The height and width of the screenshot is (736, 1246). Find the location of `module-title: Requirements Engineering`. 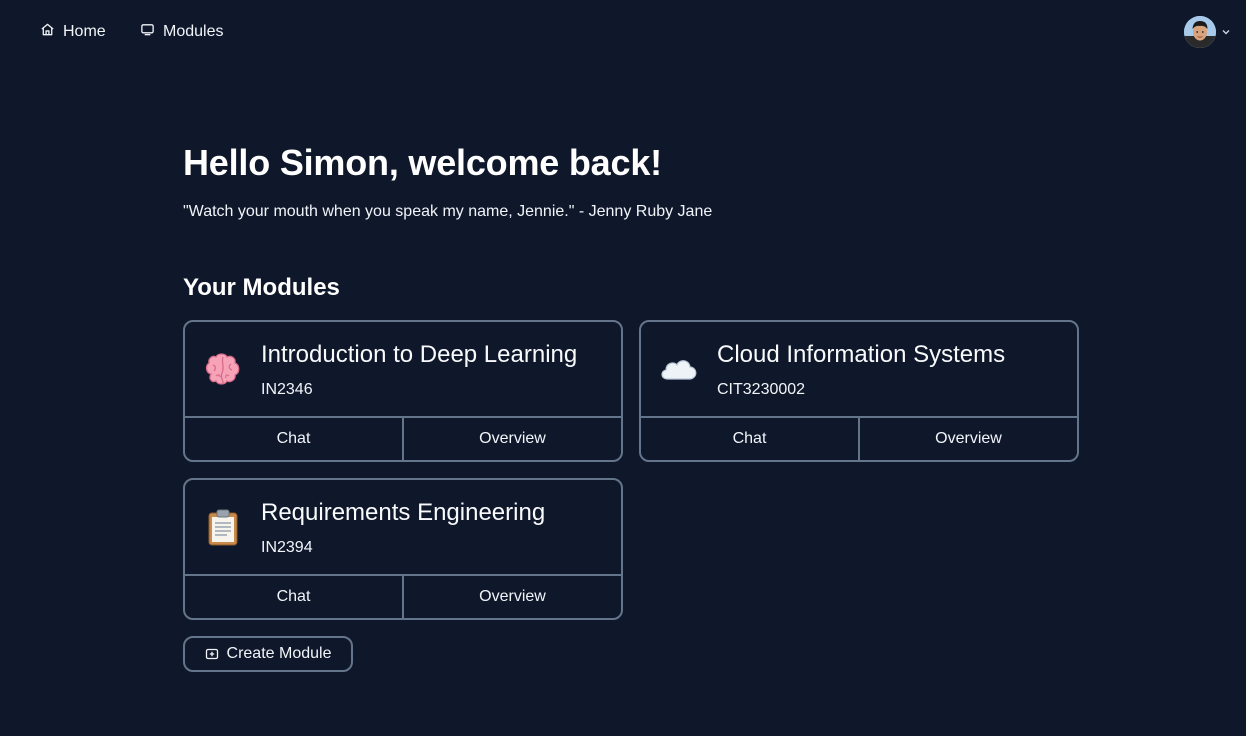

module-title: Requirements Engineering is located at coordinates (403, 512).